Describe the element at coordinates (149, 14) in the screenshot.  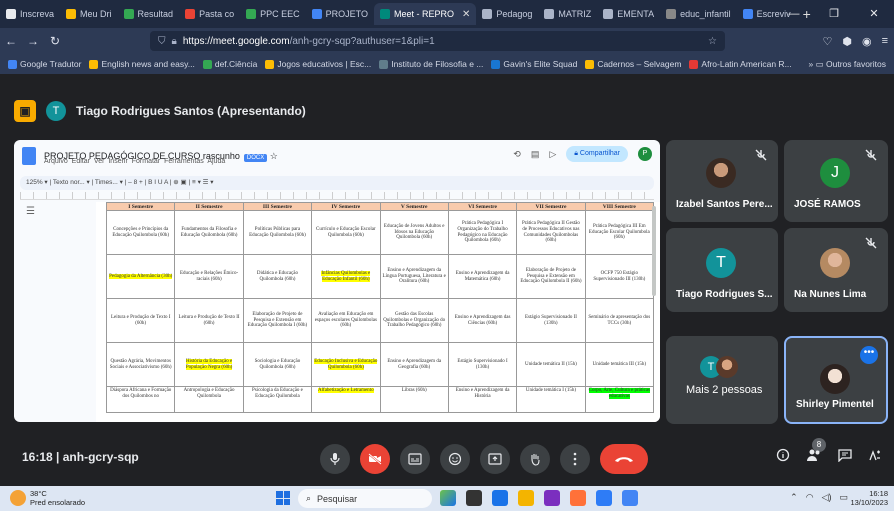
I see `browser-tab: Resultad` at that location.